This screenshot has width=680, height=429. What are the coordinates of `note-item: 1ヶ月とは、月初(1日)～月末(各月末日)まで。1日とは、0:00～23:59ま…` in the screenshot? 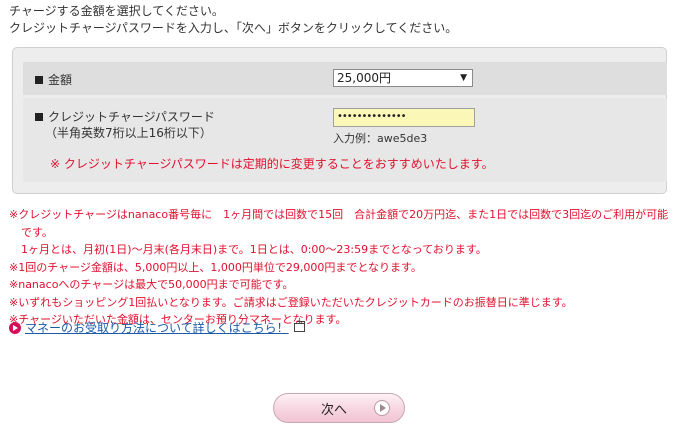 It's located at (254, 249).